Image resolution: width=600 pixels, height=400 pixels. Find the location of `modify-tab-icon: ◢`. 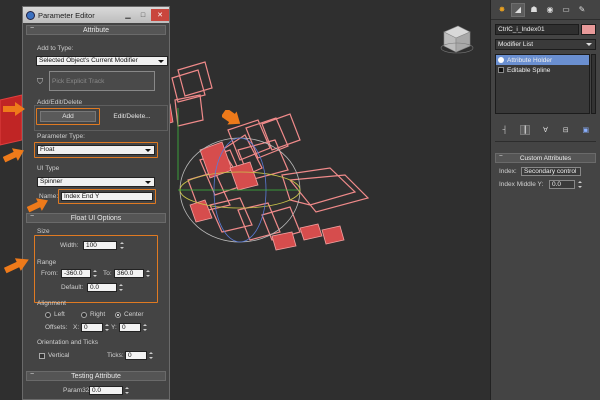

modify-tab-icon: ◢ is located at coordinates (518, 9).